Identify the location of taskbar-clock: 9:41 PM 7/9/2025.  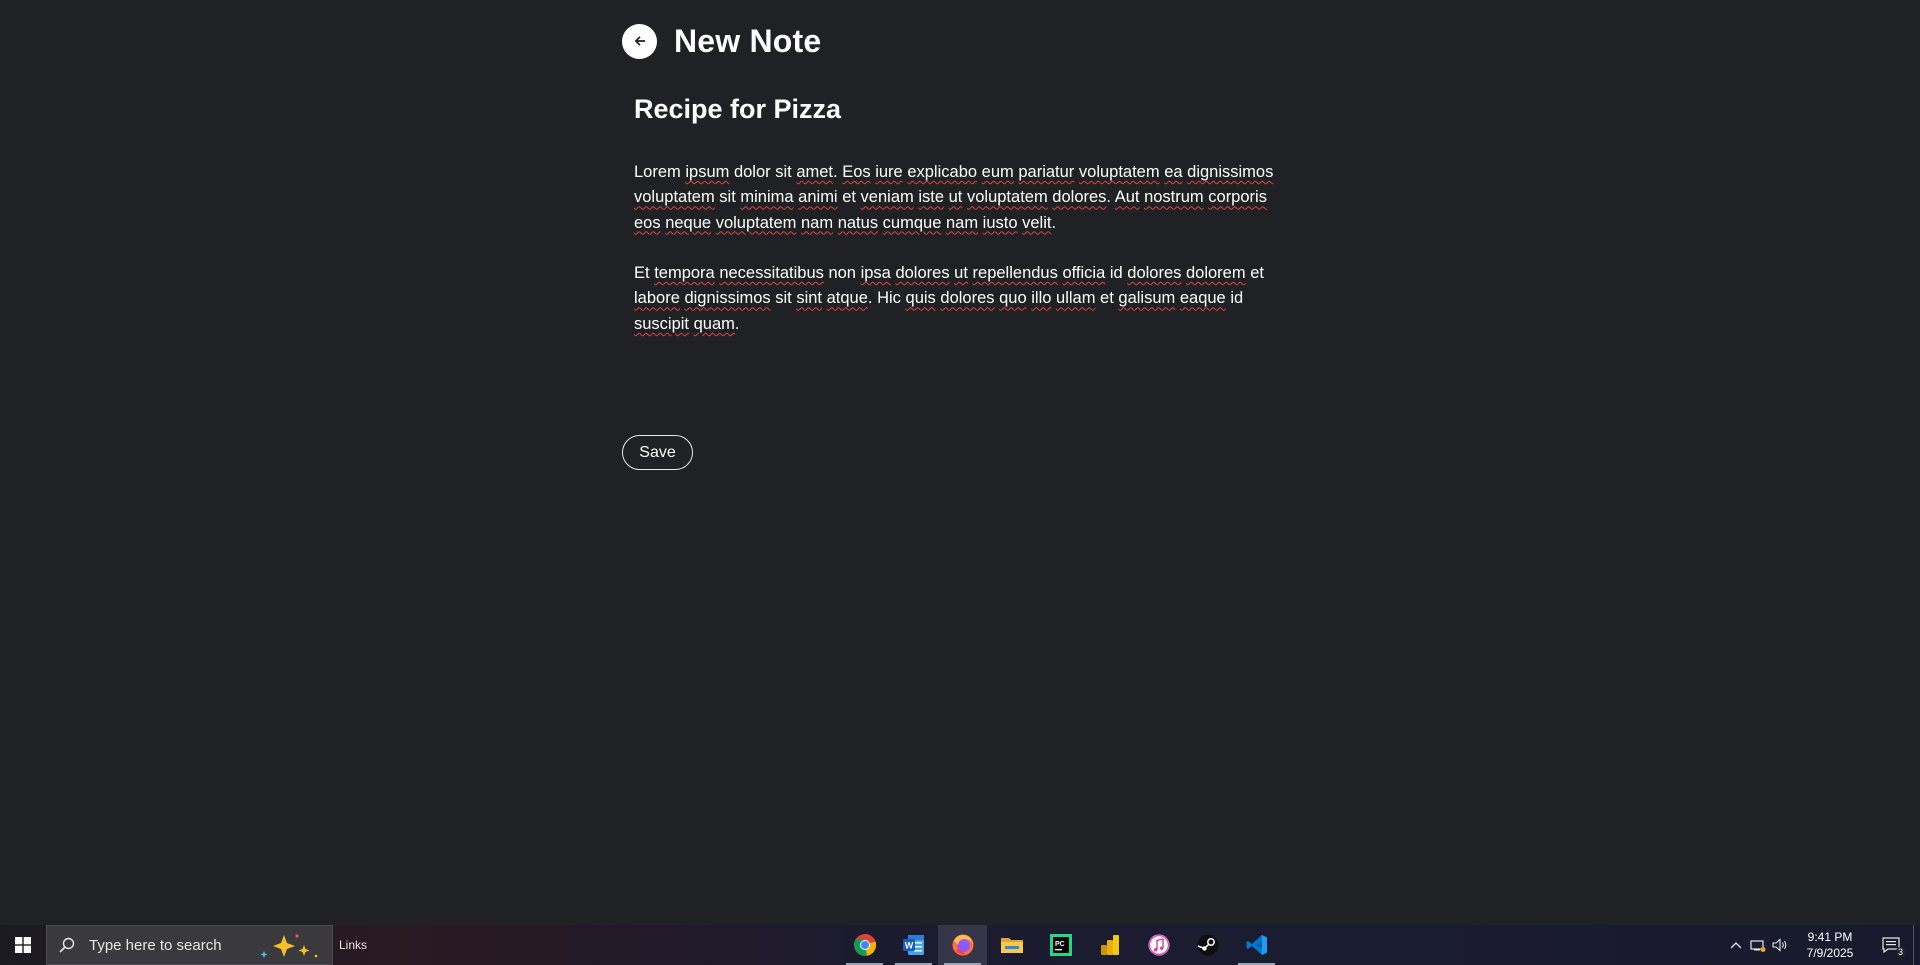
(1830, 945).